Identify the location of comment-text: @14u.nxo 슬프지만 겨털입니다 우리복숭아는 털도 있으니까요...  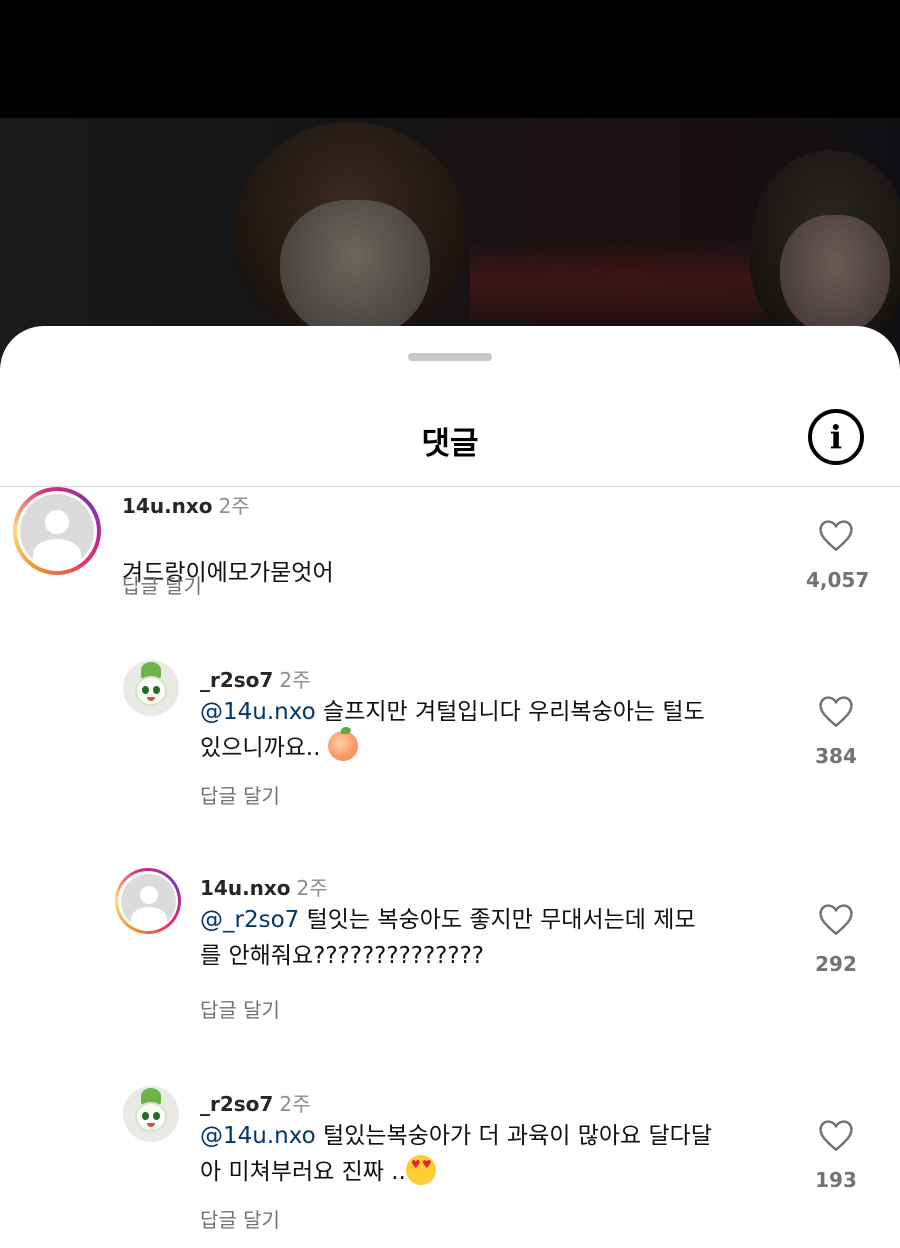
(495, 730).